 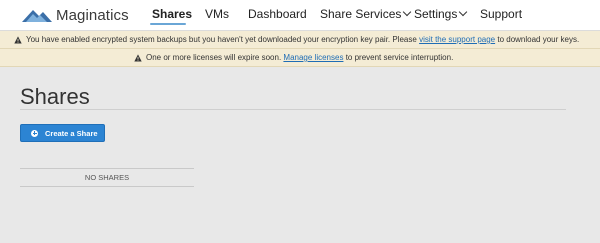 I want to click on brand-logo: Maginatics, so click(x=75, y=15).